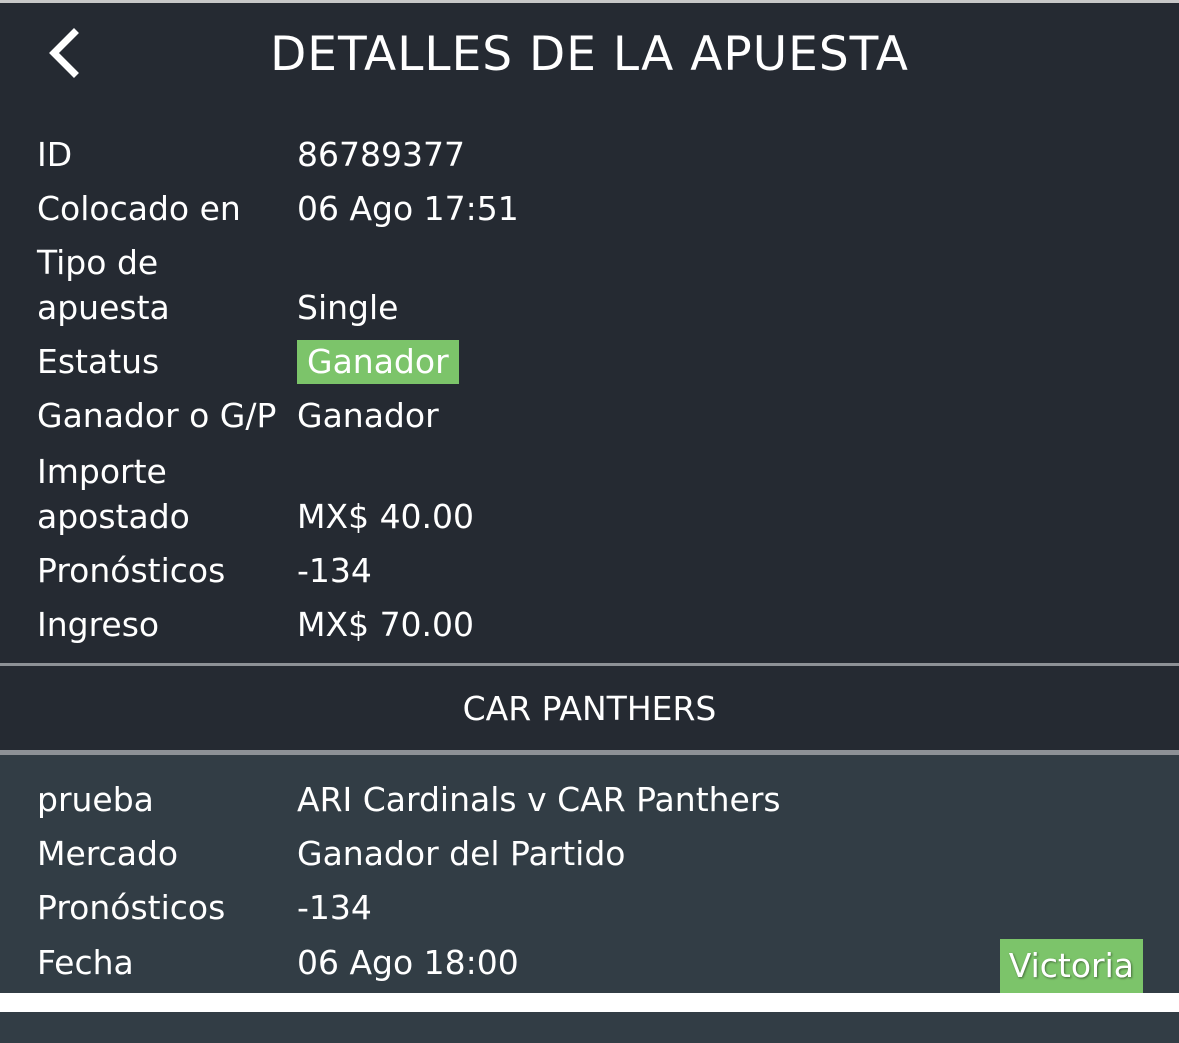 This screenshot has width=1179, height=1043. What do you see at coordinates (108, 853) in the screenshot?
I see `market-label: Mercado` at bounding box center [108, 853].